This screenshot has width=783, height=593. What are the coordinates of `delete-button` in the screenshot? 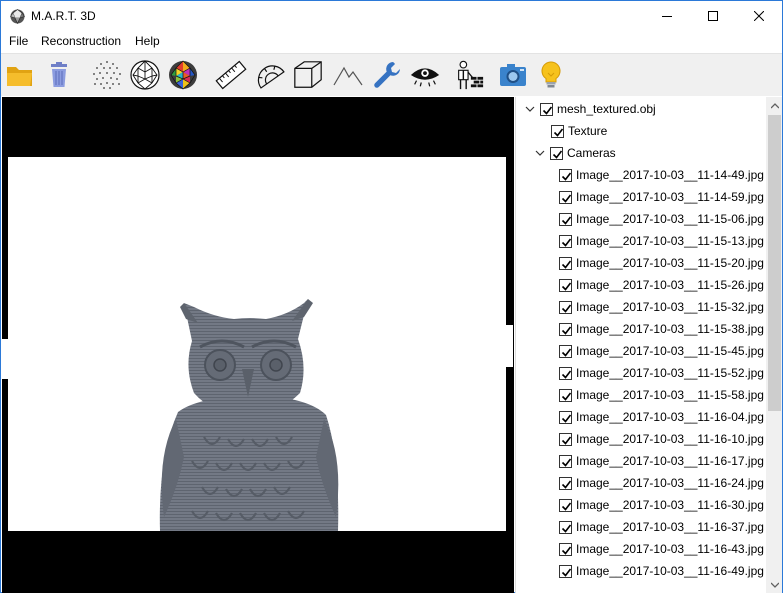 It's located at (59, 75).